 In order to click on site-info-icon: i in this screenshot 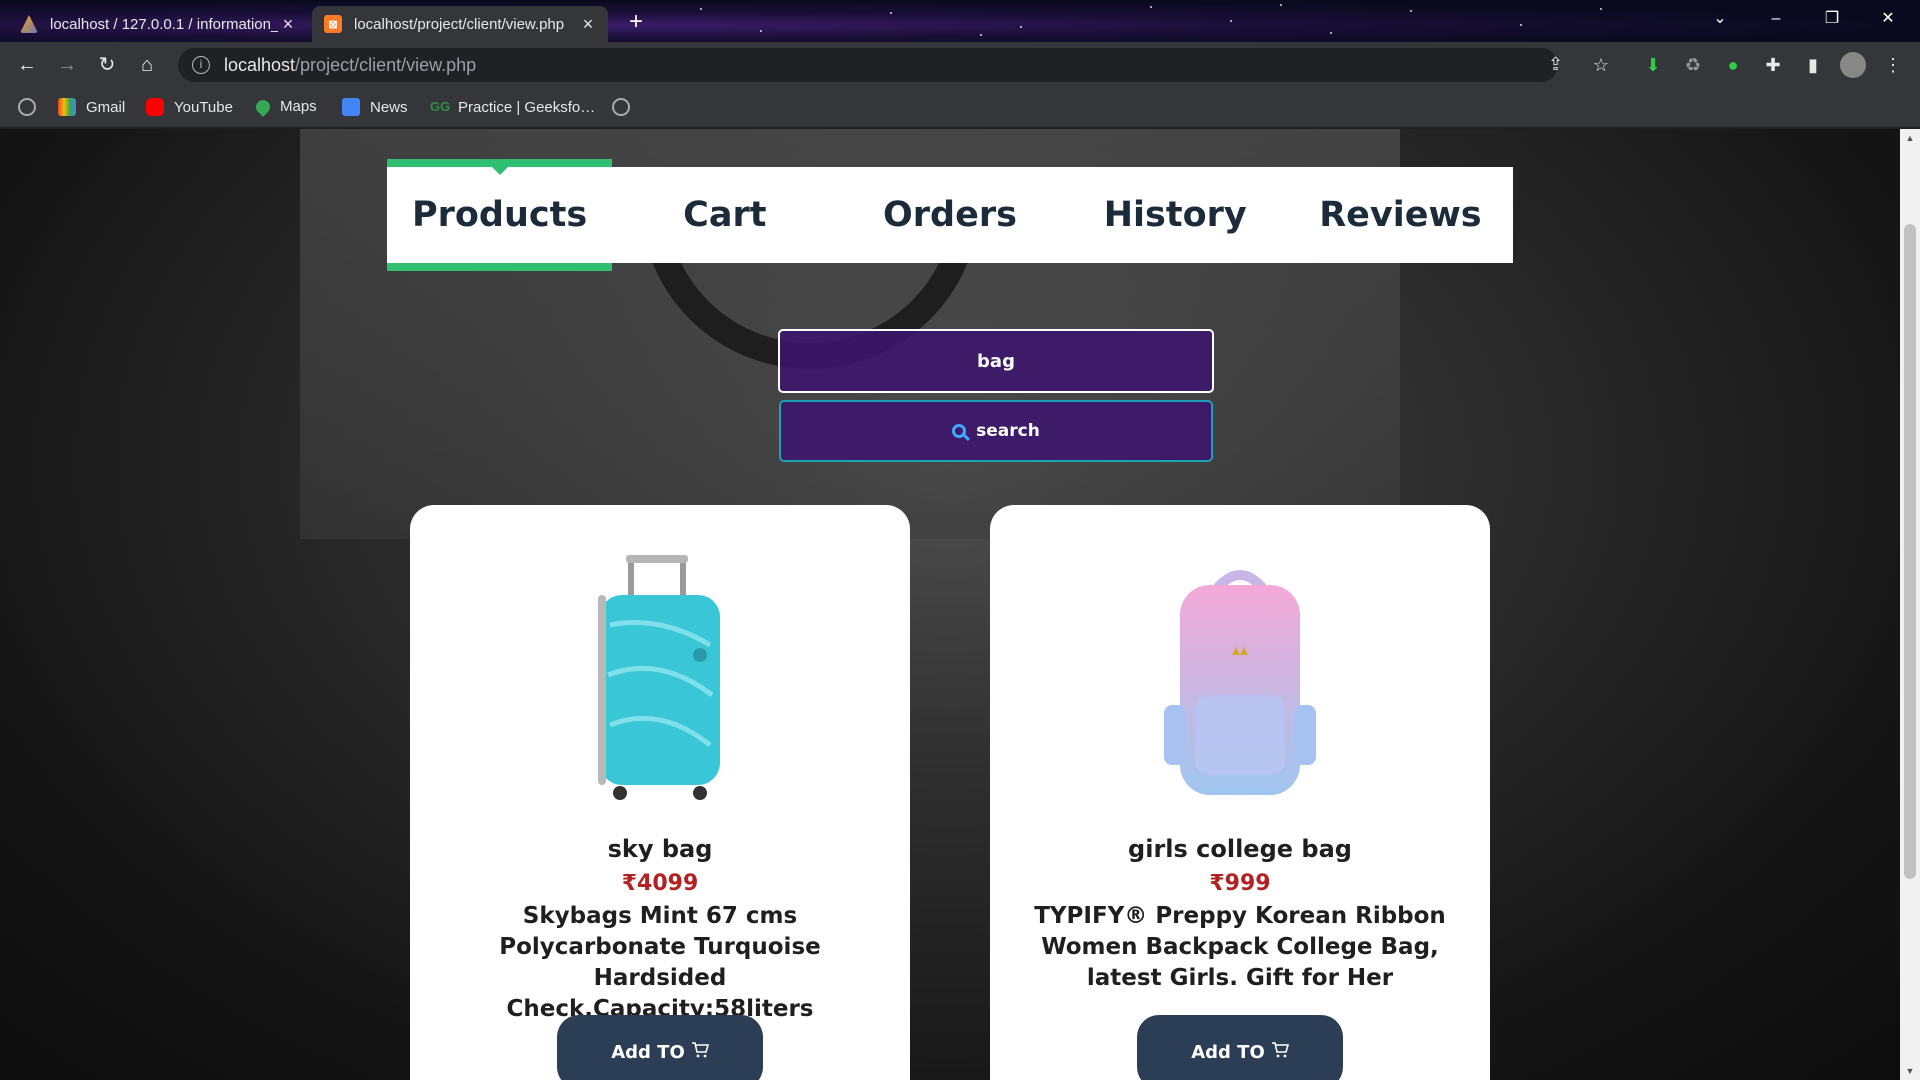, I will do `click(201, 65)`.